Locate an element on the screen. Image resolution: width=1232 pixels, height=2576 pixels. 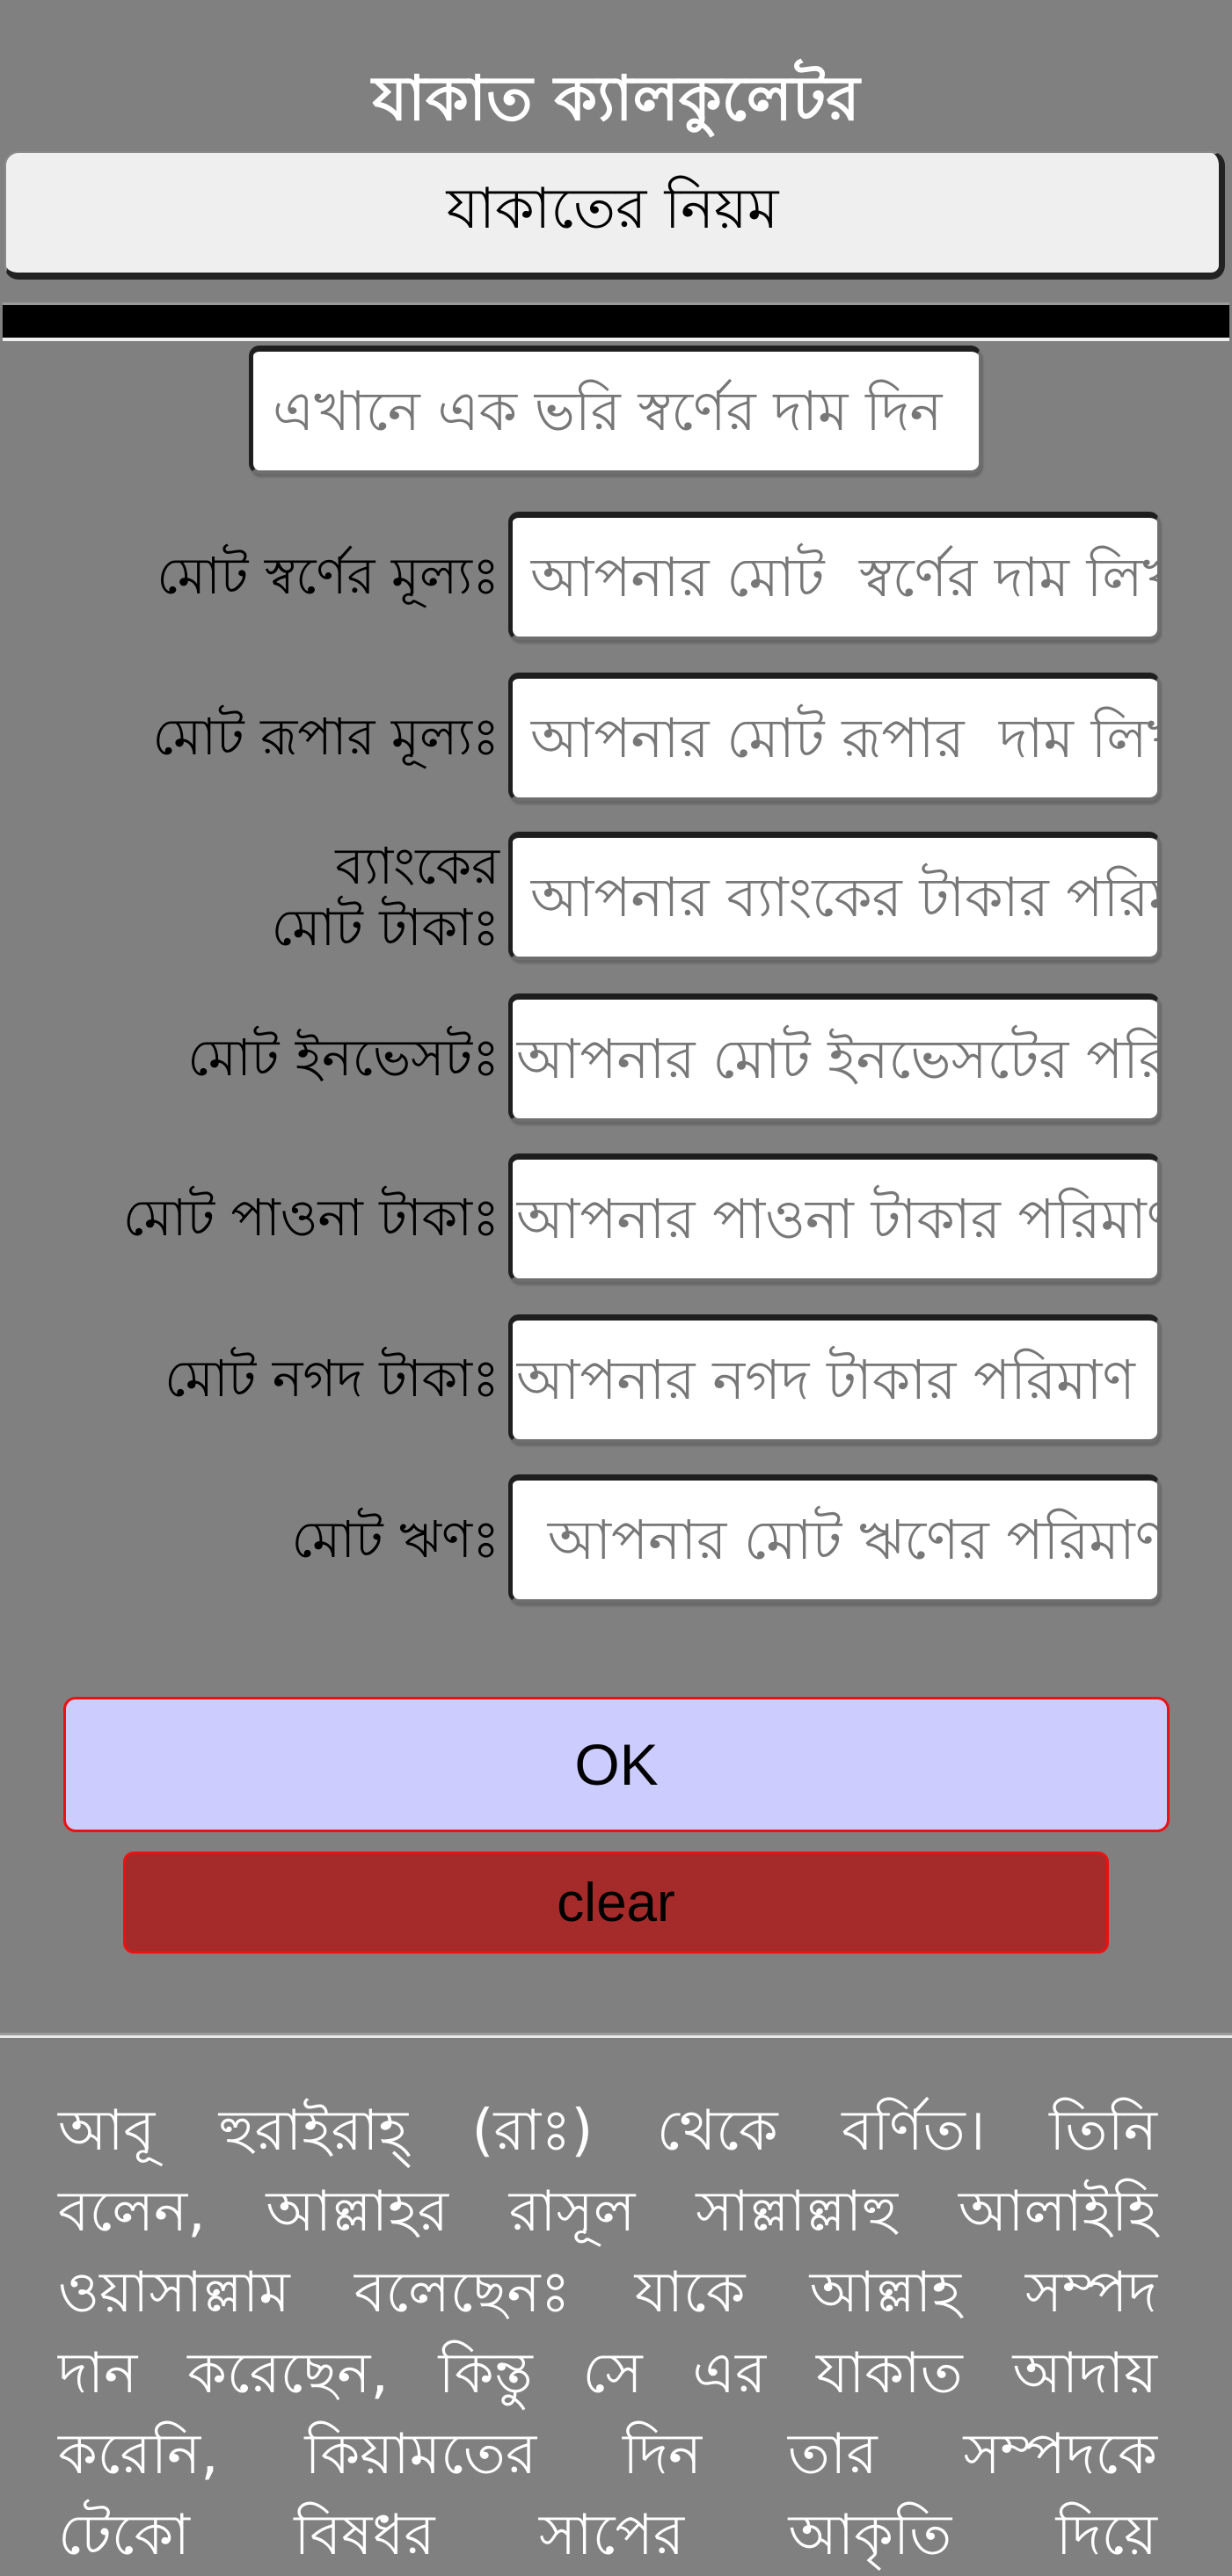
divider is located at coordinates (616, 2035).